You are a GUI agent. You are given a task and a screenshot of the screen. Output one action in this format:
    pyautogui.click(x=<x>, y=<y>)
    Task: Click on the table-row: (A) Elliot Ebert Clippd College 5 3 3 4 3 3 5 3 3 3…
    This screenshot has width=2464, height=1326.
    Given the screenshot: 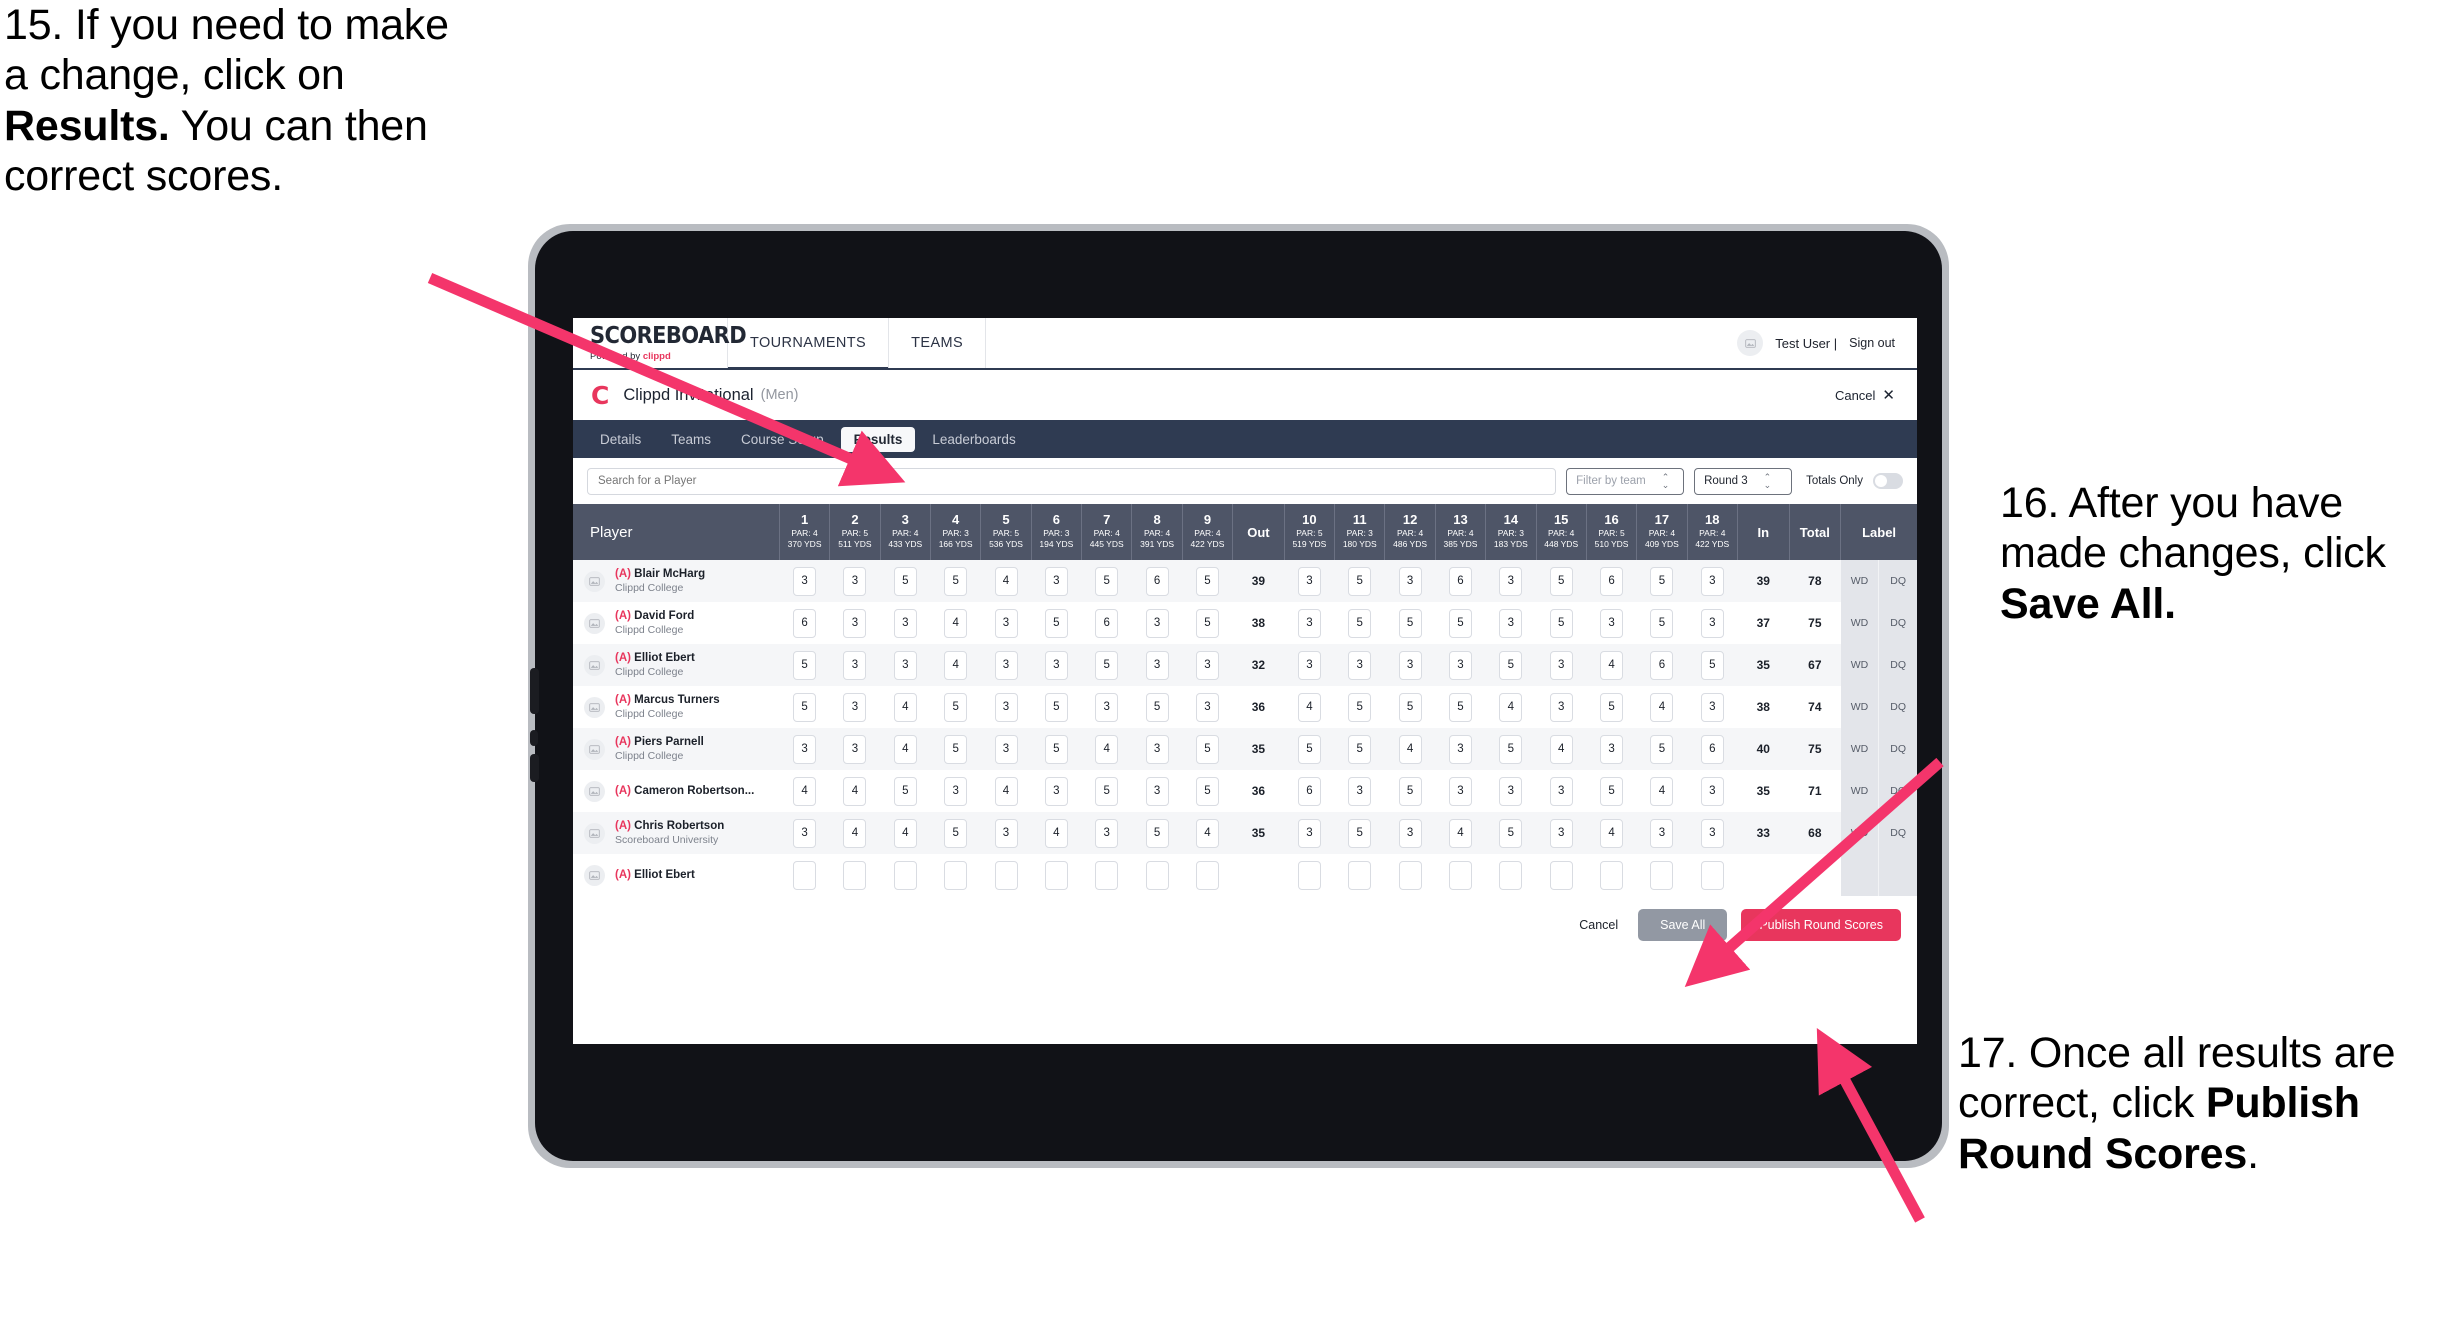 What is the action you would take?
    pyautogui.click(x=1245, y=665)
    